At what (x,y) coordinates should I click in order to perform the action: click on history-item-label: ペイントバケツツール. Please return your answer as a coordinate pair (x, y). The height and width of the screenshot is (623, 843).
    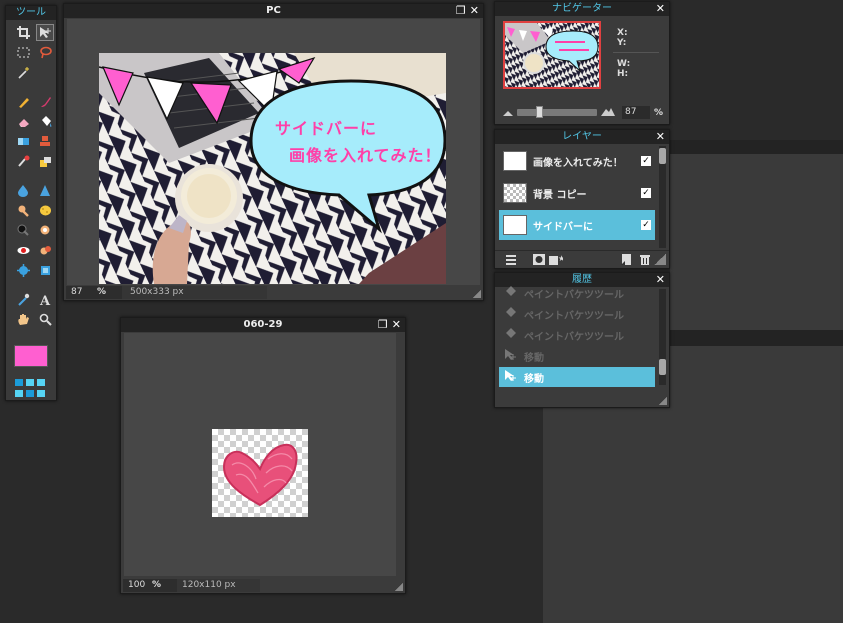
    Looking at the image, I should click on (574, 295).